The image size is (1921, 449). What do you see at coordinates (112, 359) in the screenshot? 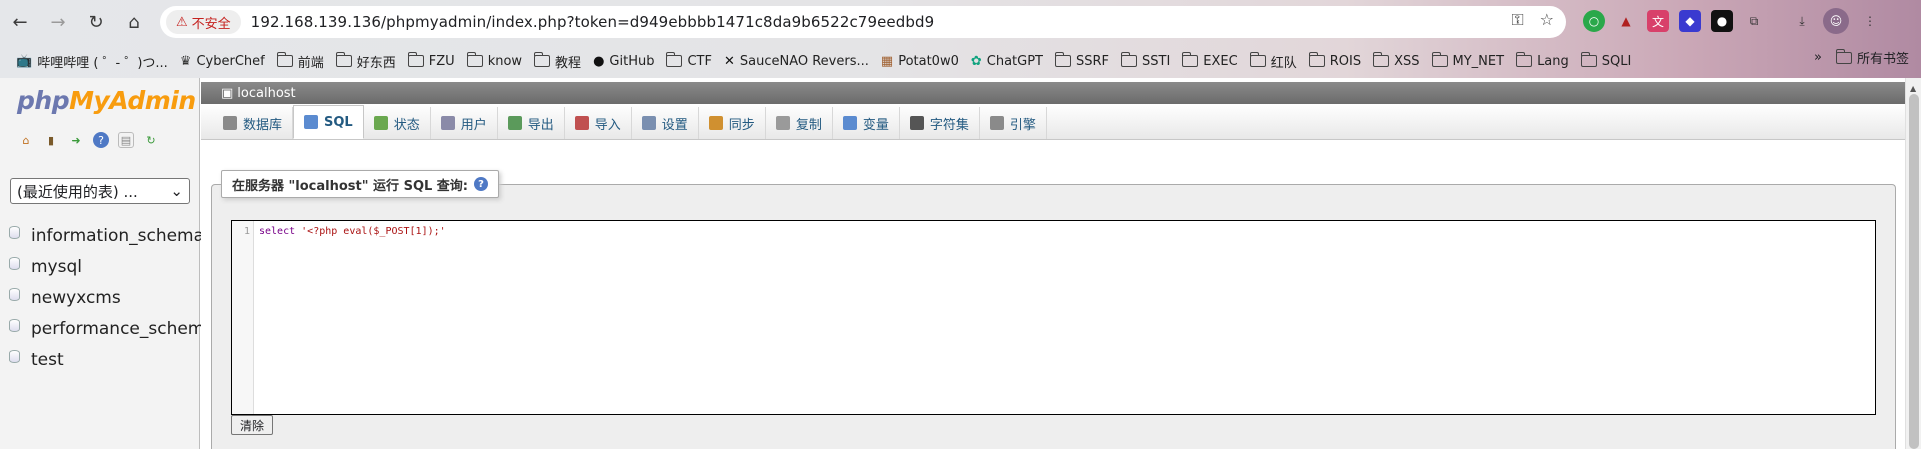
I see `database-item: test` at bounding box center [112, 359].